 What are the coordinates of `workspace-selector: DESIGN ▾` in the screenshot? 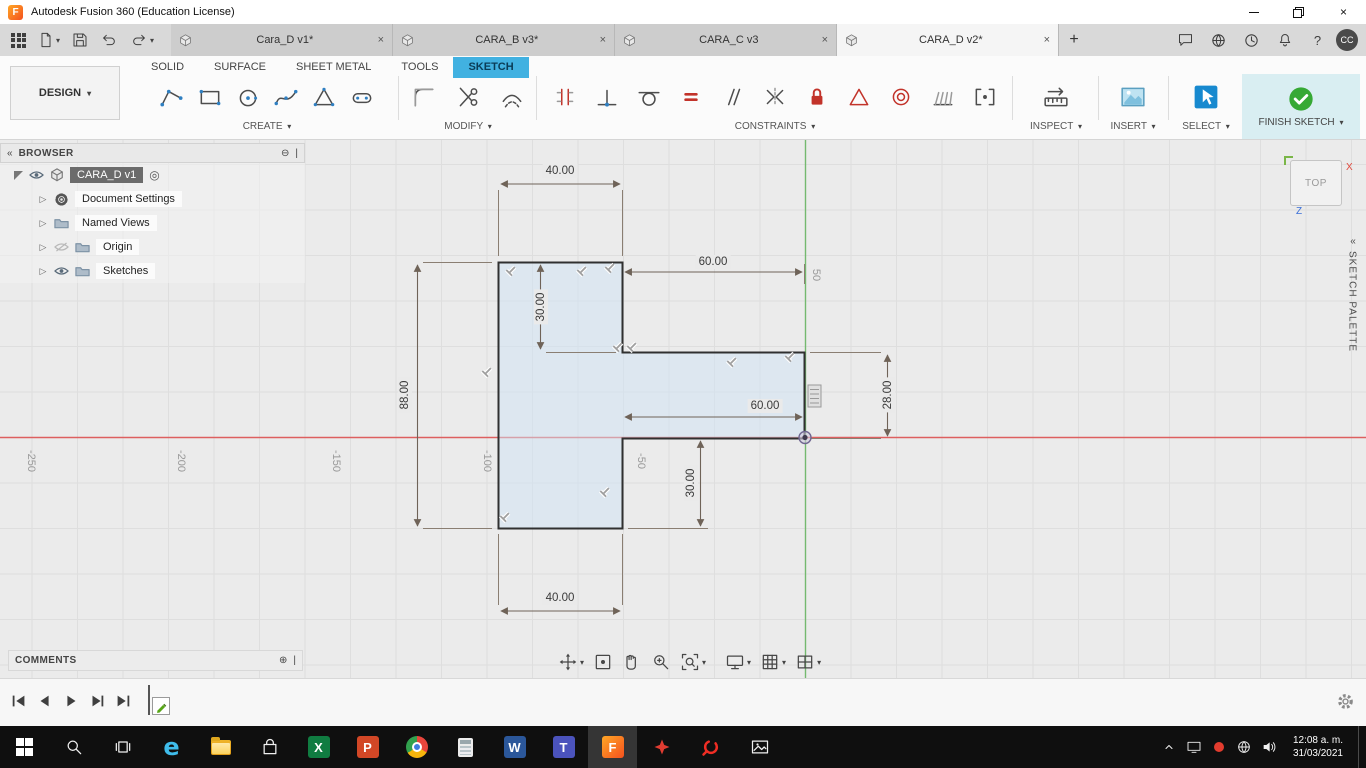 It's located at (65, 93).